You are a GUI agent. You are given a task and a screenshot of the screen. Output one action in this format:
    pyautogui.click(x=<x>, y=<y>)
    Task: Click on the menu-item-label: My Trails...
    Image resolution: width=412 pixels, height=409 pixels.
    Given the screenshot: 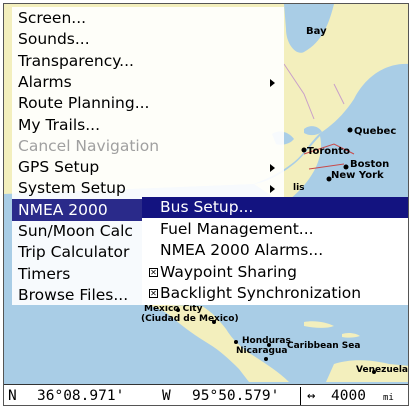 What is the action you would take?
    pyautogui.click(x=59, y=124)
    